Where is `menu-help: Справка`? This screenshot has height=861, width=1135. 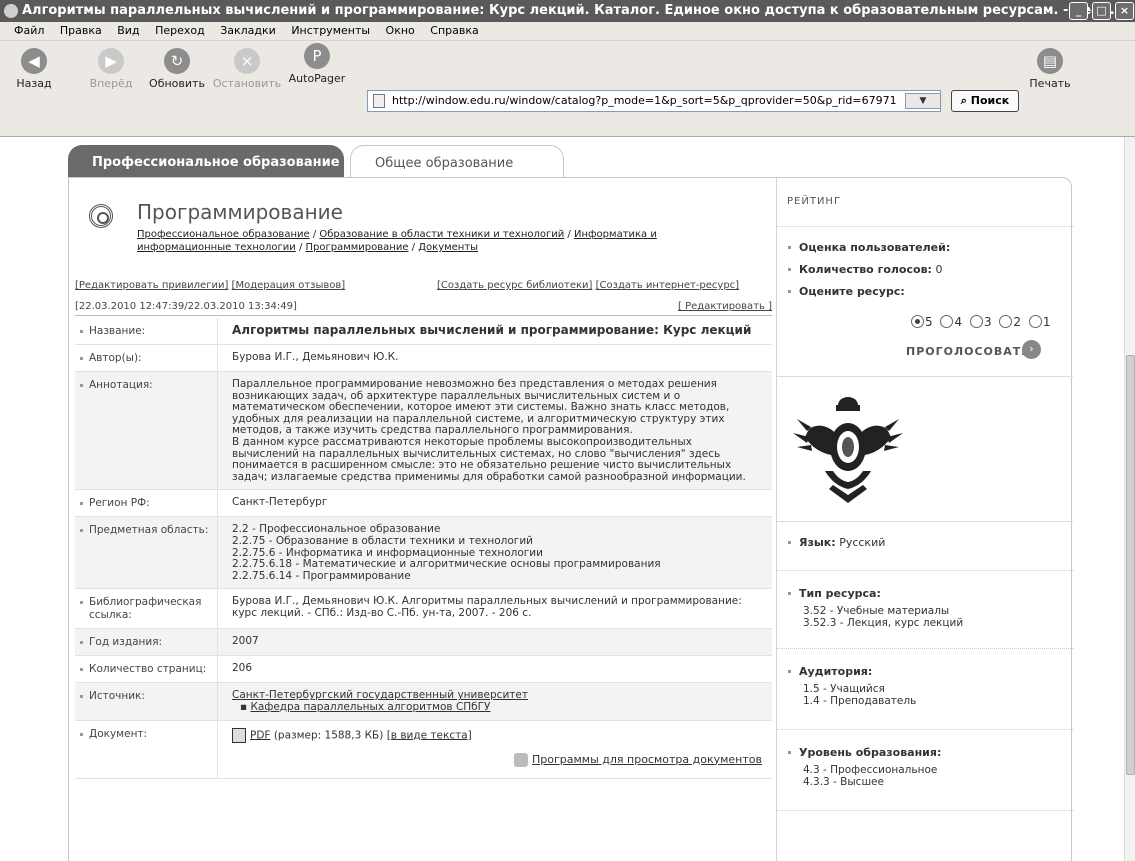 menu-help: Справка is located at coordinates (454, 30).